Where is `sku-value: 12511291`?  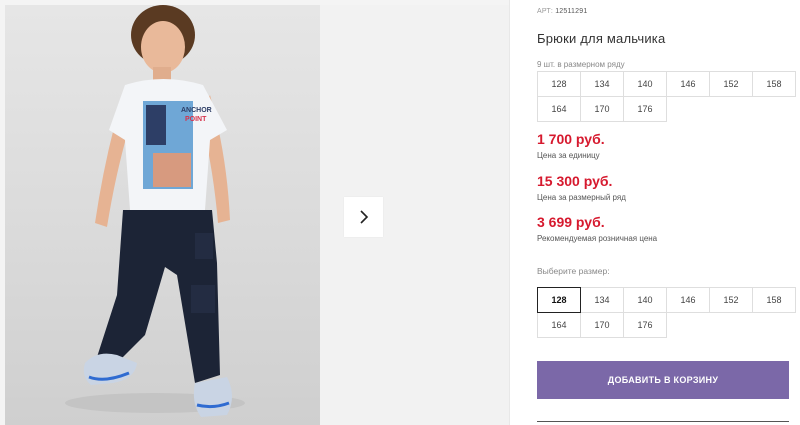
sku-value: 12511291 is located at coordinates (571, 11).